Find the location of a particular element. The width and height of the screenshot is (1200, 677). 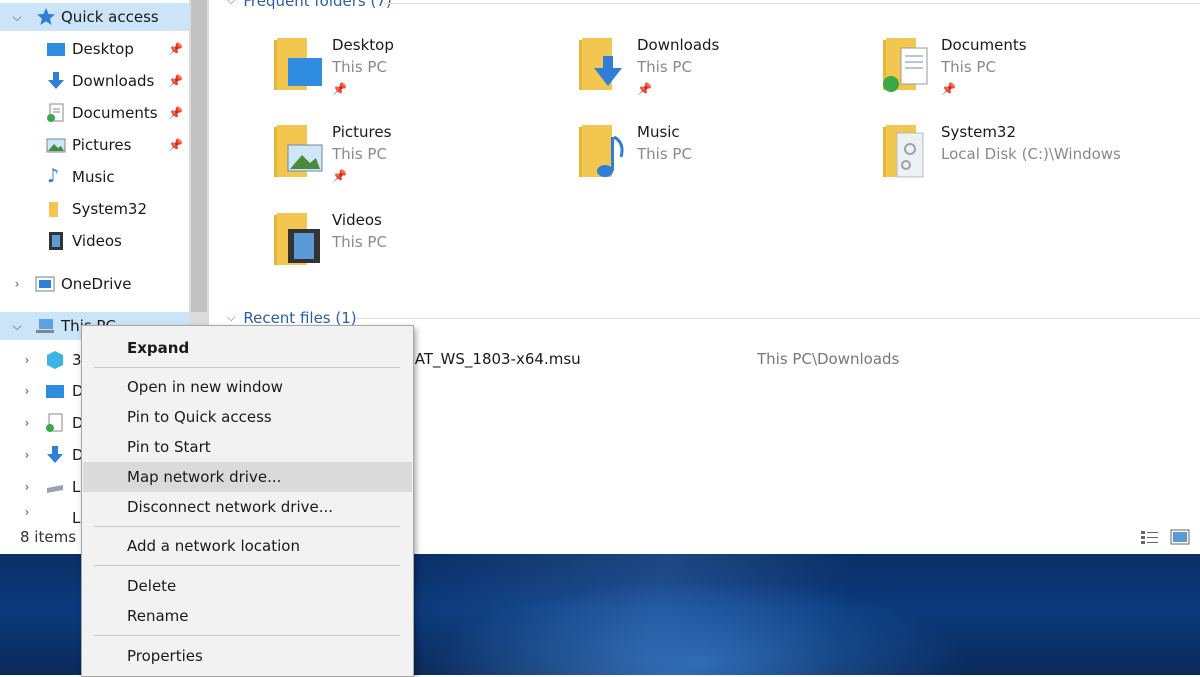

menu-item-label: Properties is located at coordinates (165, 656).